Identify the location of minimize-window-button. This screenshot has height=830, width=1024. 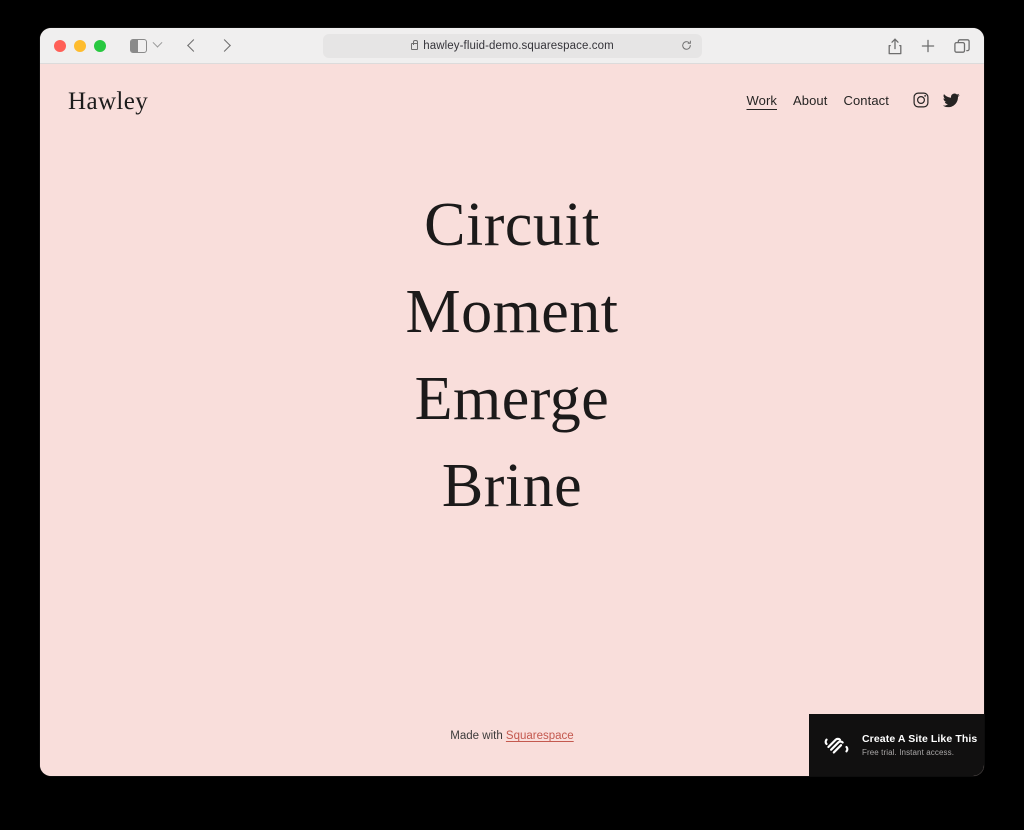
(80, 45).